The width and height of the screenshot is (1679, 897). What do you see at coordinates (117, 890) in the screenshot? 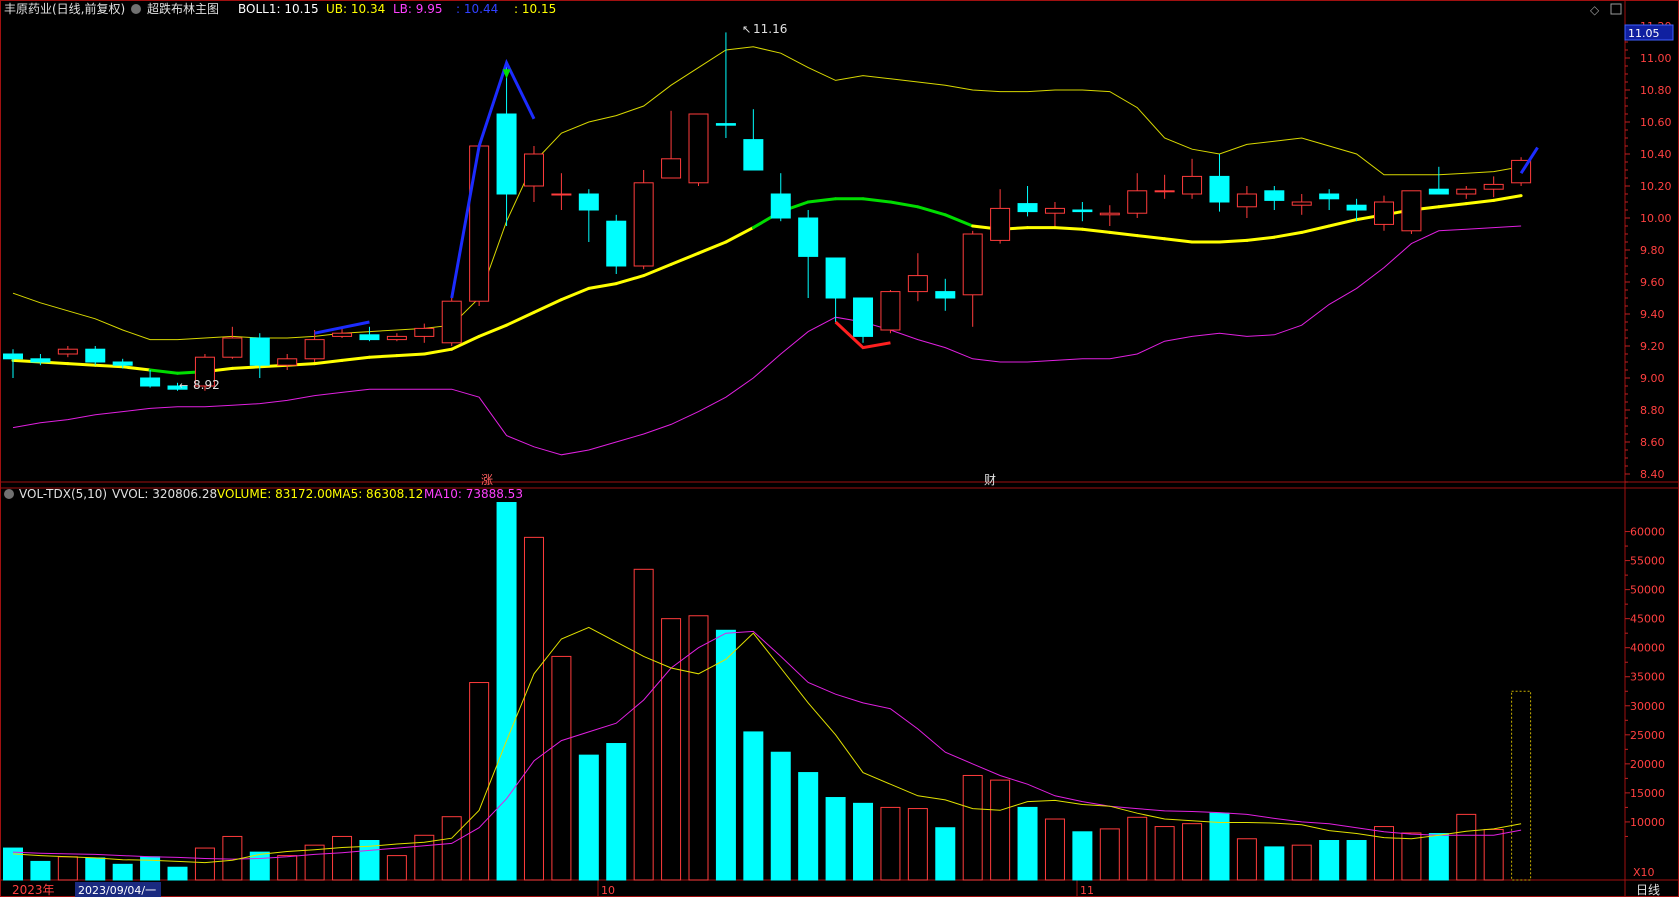
I see `footer-date: 2023/09/04/一` at bounding box center [117, 890].